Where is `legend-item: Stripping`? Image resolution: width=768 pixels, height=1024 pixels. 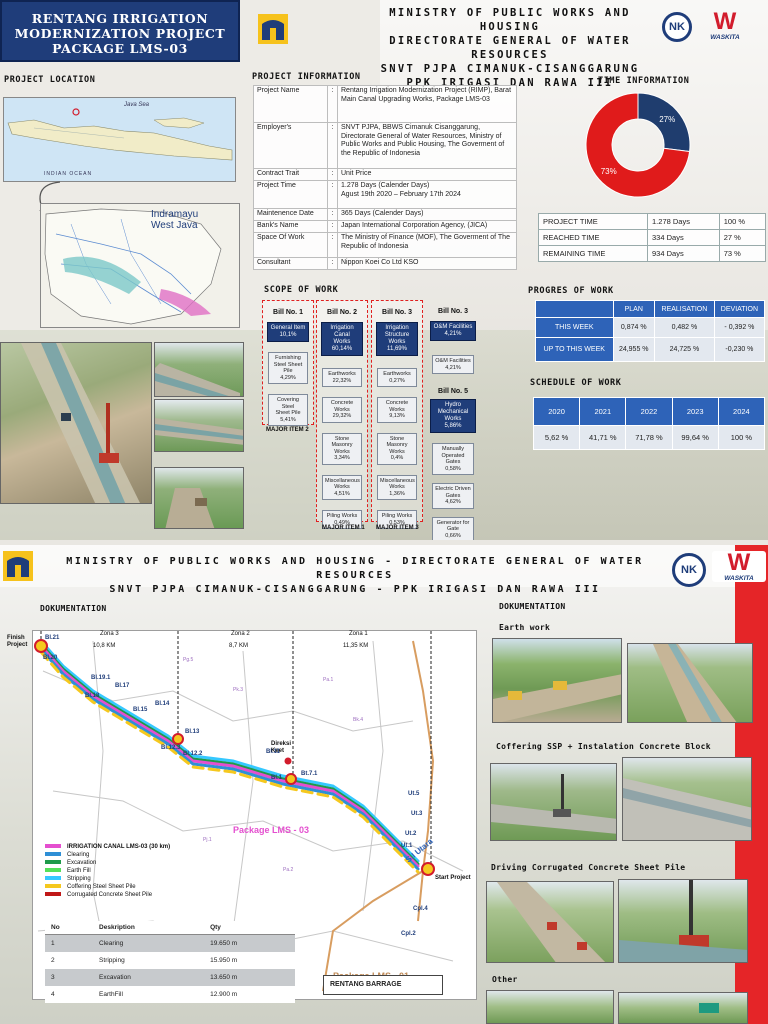 legend-item: Stripping is located at coordinates (135, 879).